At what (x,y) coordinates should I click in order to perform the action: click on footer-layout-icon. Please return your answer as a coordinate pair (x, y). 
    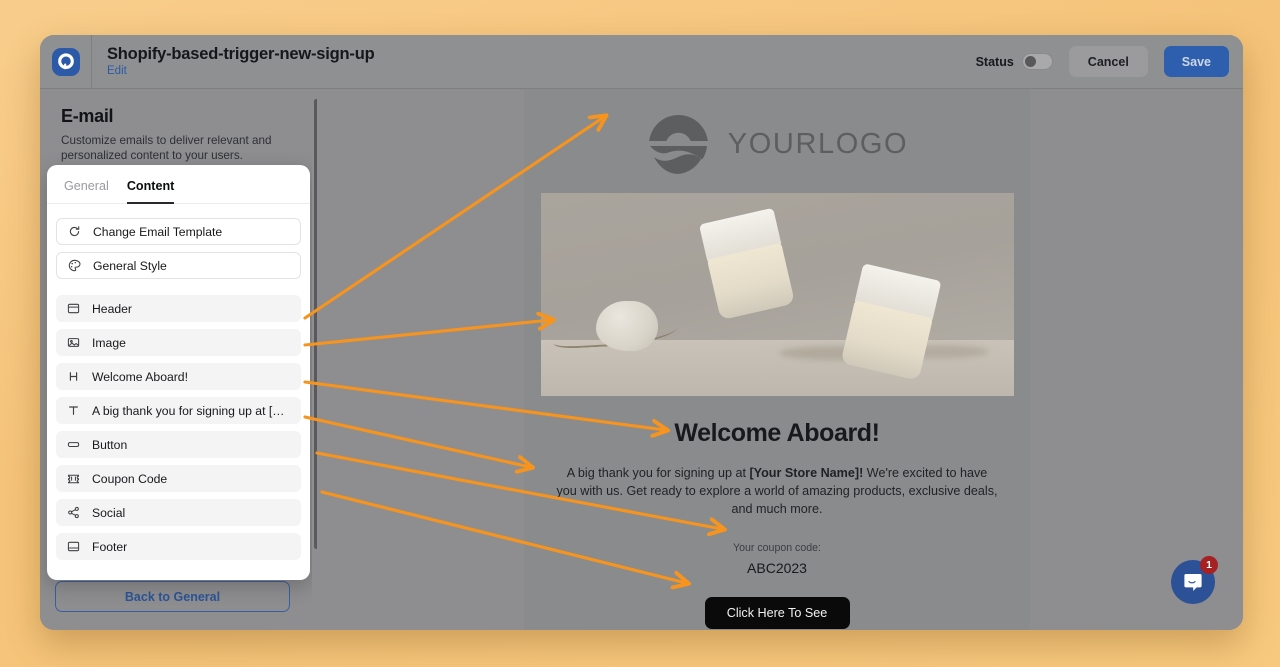
    Looking at the image, I should click on (73, 546).